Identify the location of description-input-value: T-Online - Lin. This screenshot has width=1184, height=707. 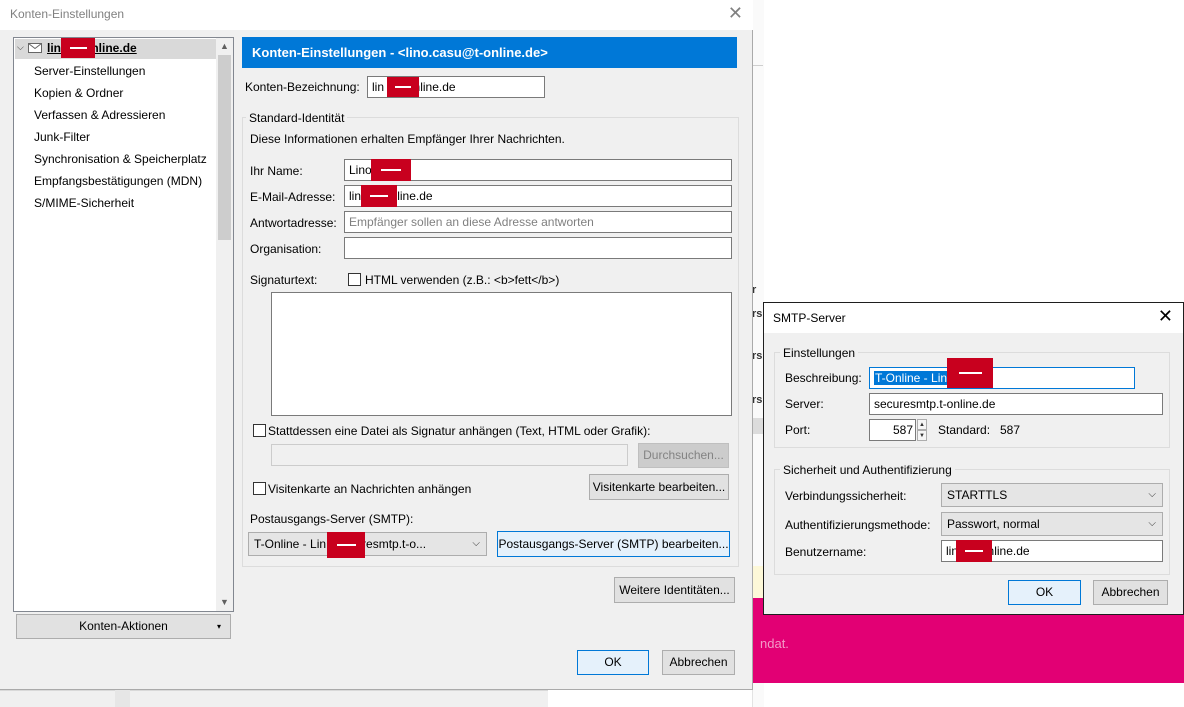
(911, 378).